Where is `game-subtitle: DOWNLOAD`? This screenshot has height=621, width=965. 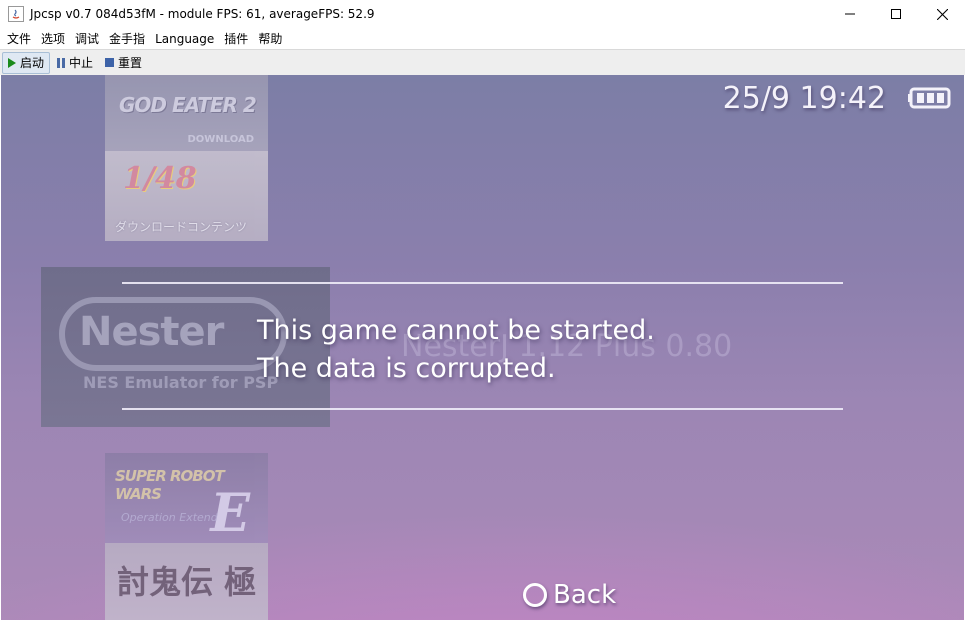
game-subtitle: DOWNLOAD is located at coordinates (221, 139).